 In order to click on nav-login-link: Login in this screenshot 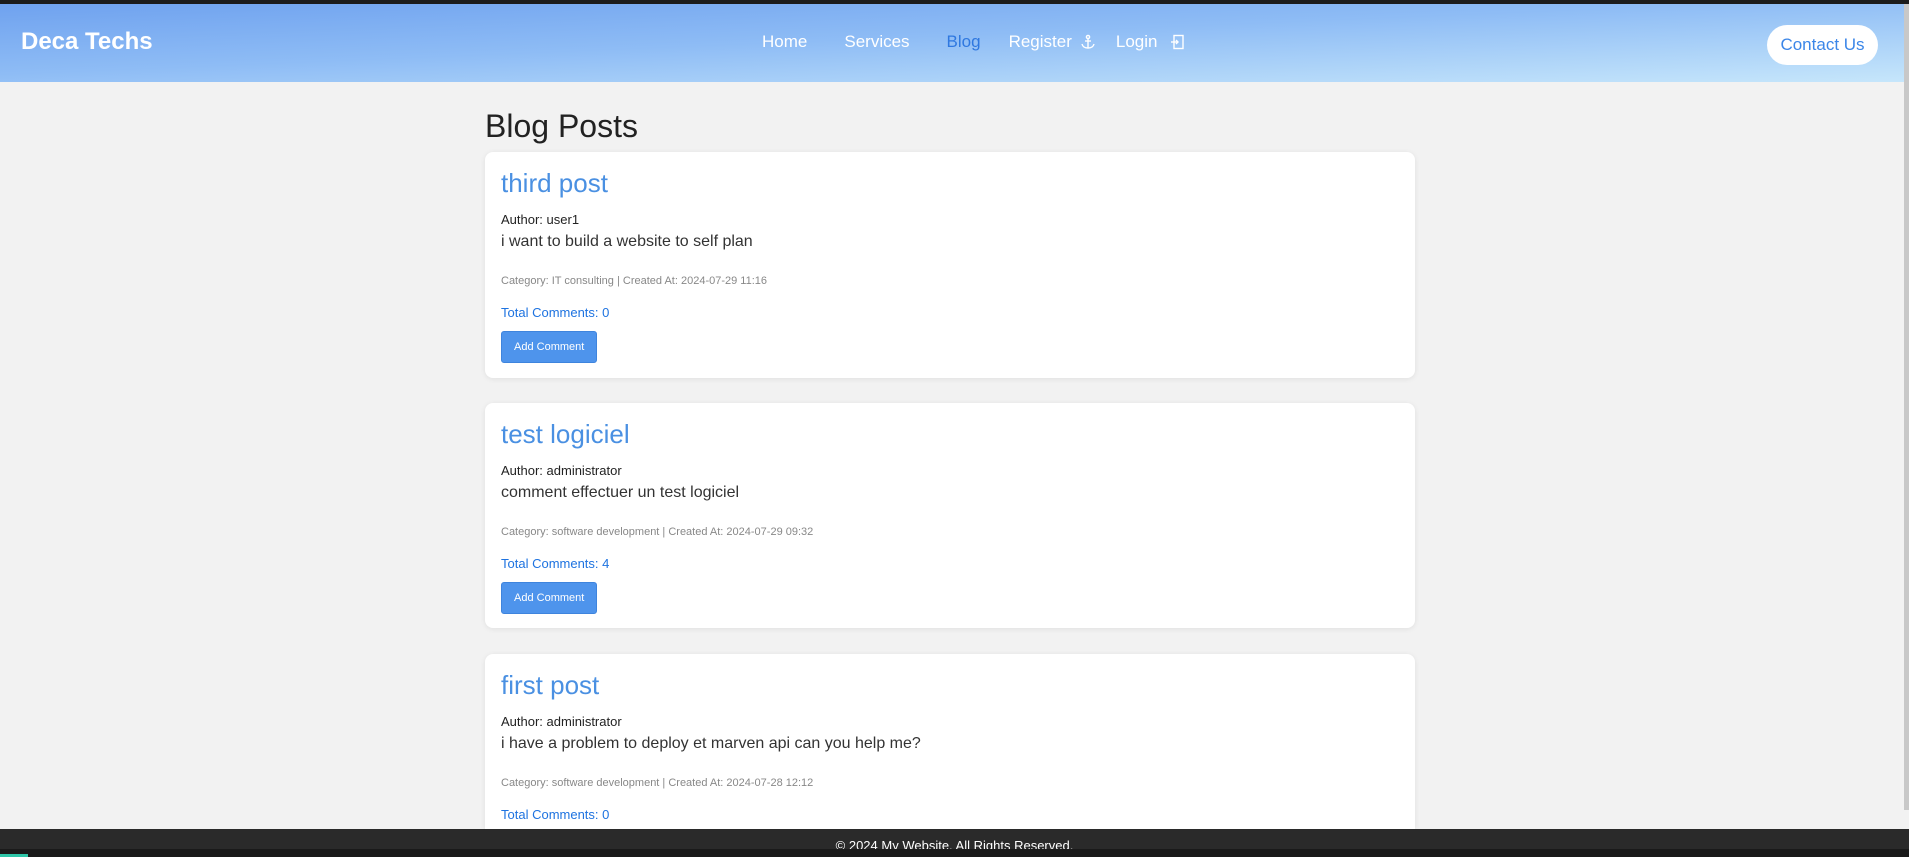, I will do `click(1151, 42)`.